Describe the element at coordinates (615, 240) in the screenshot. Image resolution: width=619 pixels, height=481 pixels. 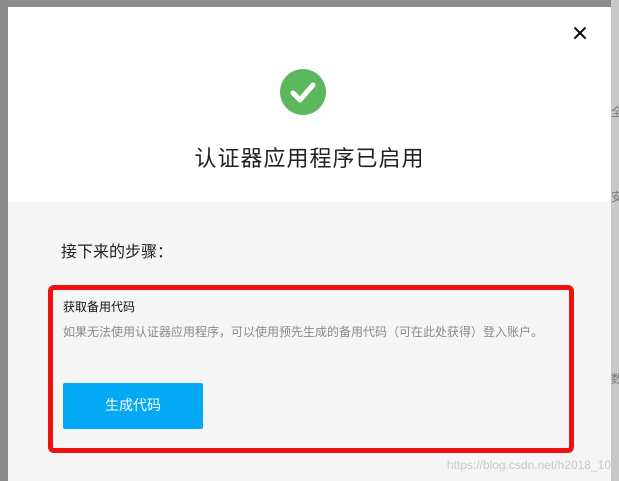
I see `background-page-edge: 全 安 数` at that location.